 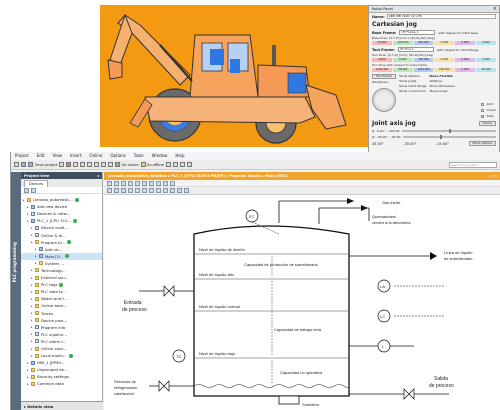 I want to click on tool-frame-select: UT Tool 1, so click(x=415, y=49).